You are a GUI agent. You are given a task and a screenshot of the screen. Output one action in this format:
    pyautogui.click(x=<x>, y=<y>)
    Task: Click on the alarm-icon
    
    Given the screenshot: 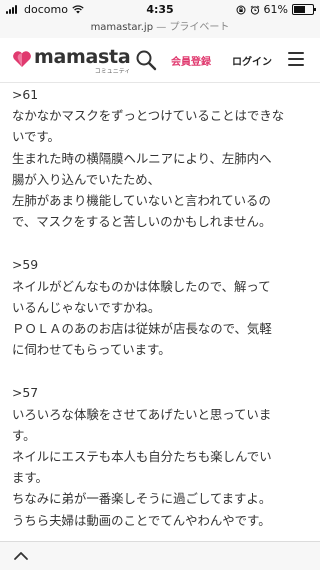 What is the action you would take?
    pyautogui.click(x=254, y=10)
    